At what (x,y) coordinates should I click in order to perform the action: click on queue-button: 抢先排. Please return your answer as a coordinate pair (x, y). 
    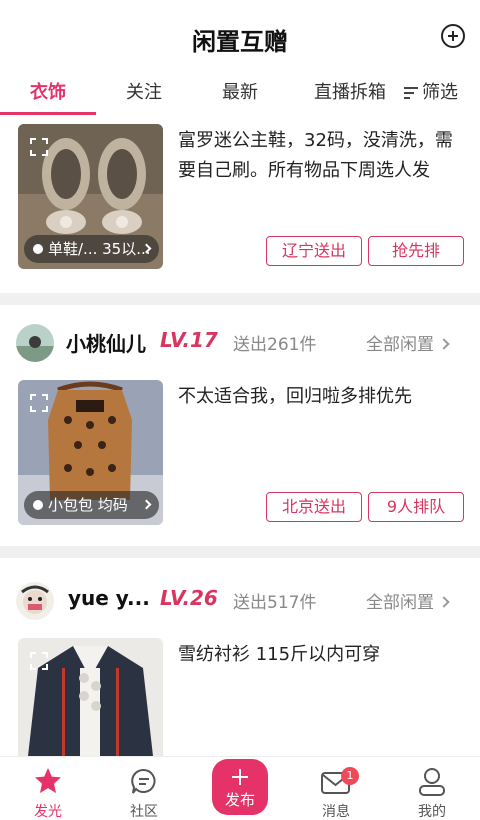
    Looking at the image, I should click on (416, 251).